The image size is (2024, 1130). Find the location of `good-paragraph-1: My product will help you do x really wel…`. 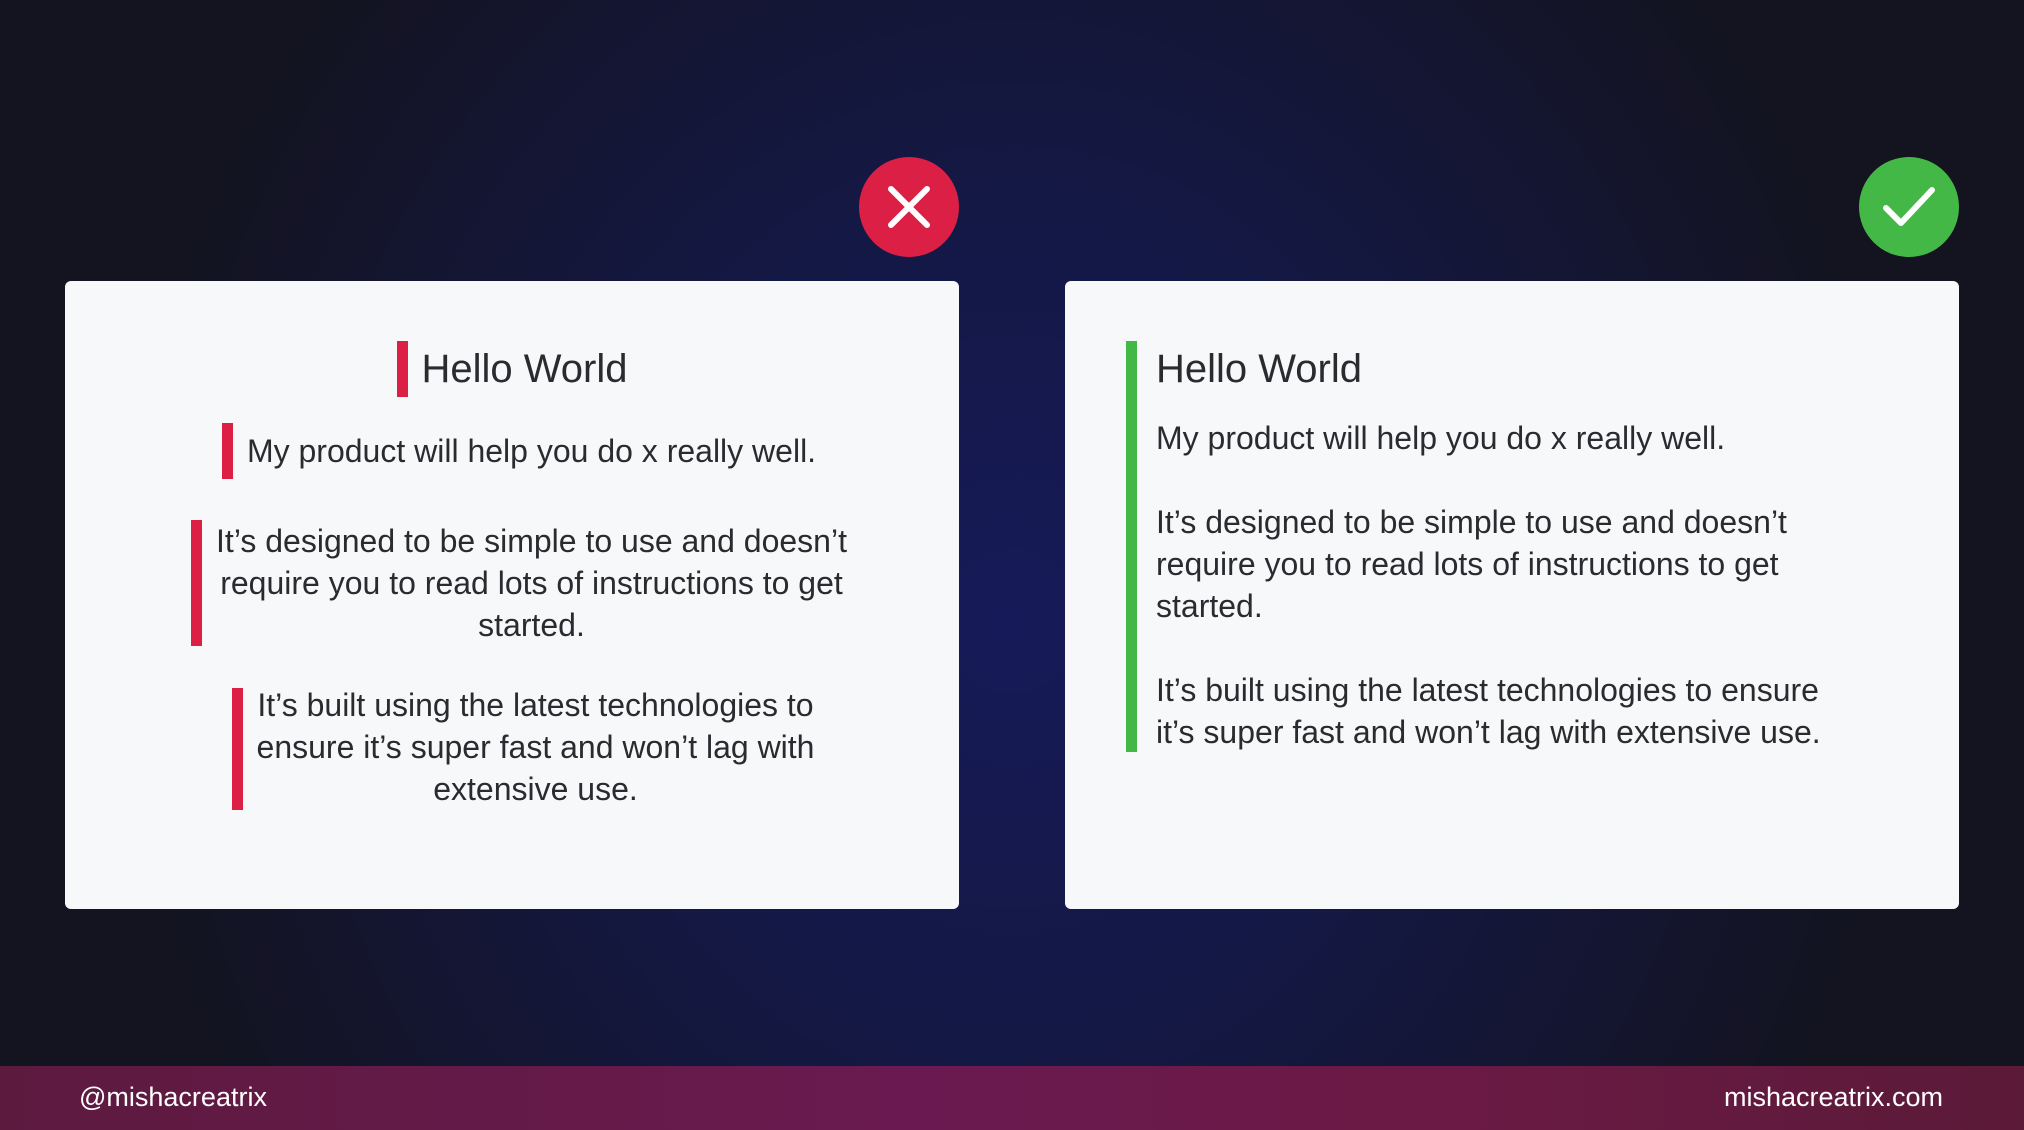

good-paragraph-1: My product will help you do x really wel… is located at coordinates (1441, 438).